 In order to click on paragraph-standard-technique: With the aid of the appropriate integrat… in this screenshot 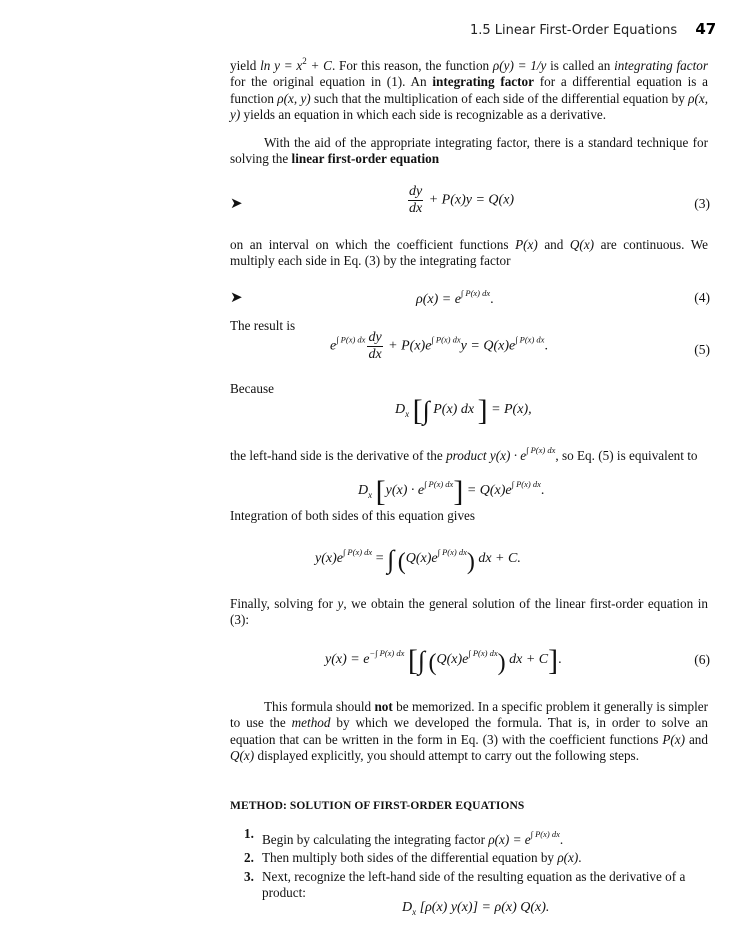, I will do `click(469, 151)`.